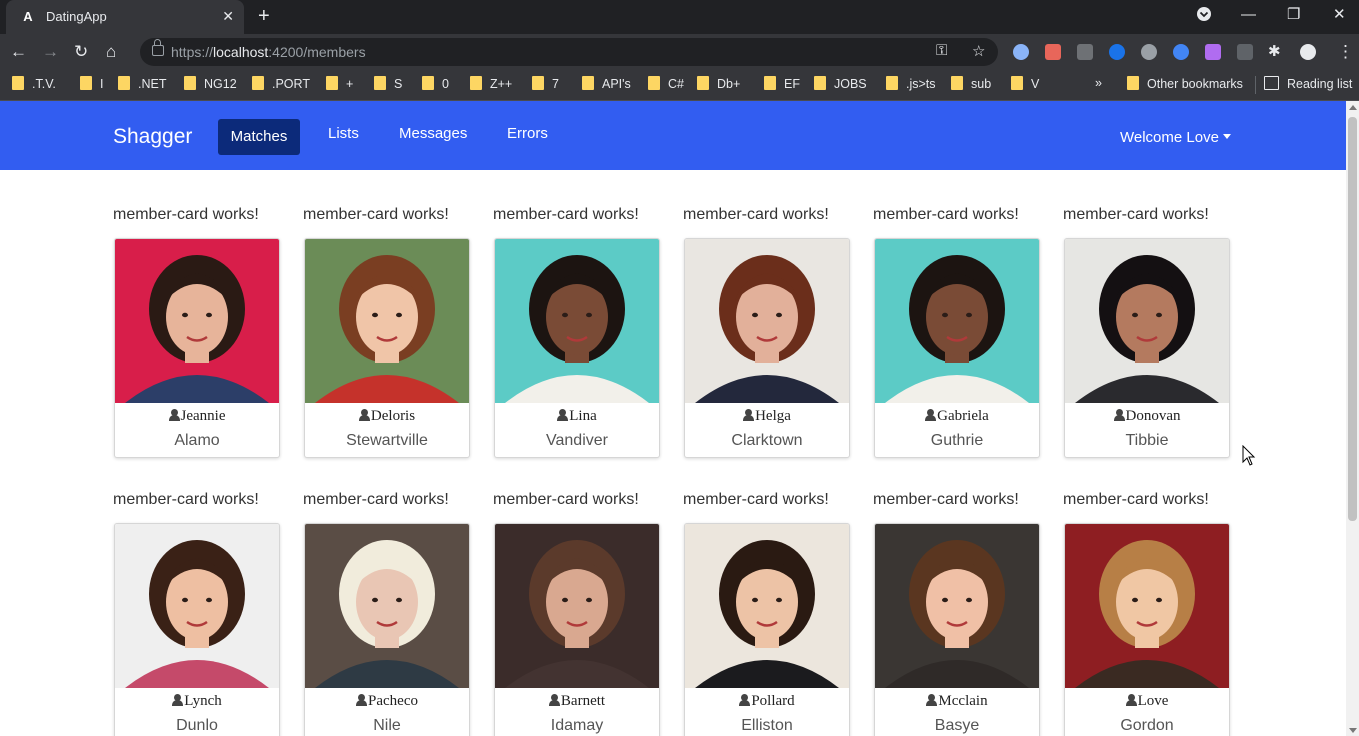 The image size is (1359, 736). Describe the element at coordinates (125, 17) in the screenshot. I see `browser-tab: A DatingApp ✕` at that location.